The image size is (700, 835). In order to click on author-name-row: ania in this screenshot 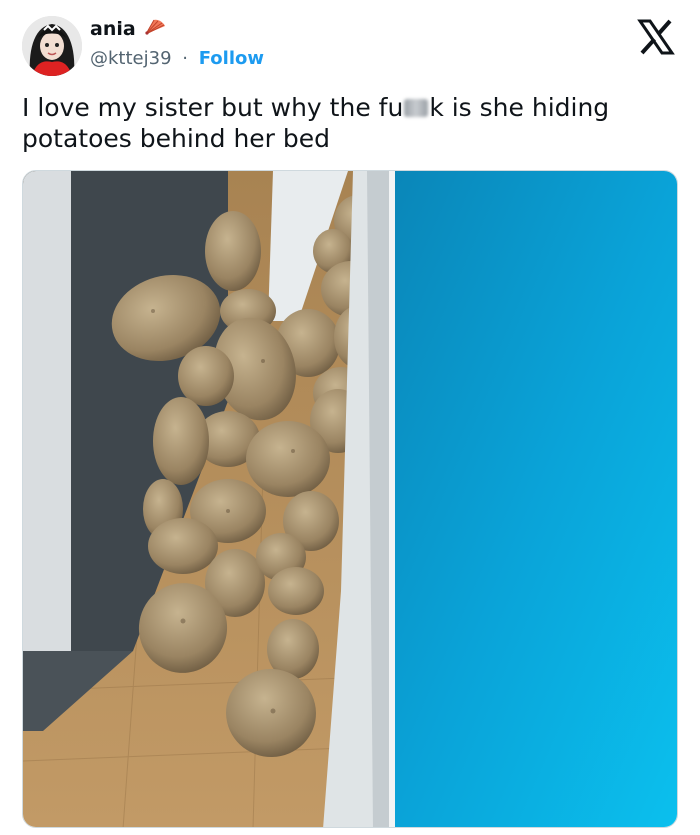, I will do `click(128, 29)`.